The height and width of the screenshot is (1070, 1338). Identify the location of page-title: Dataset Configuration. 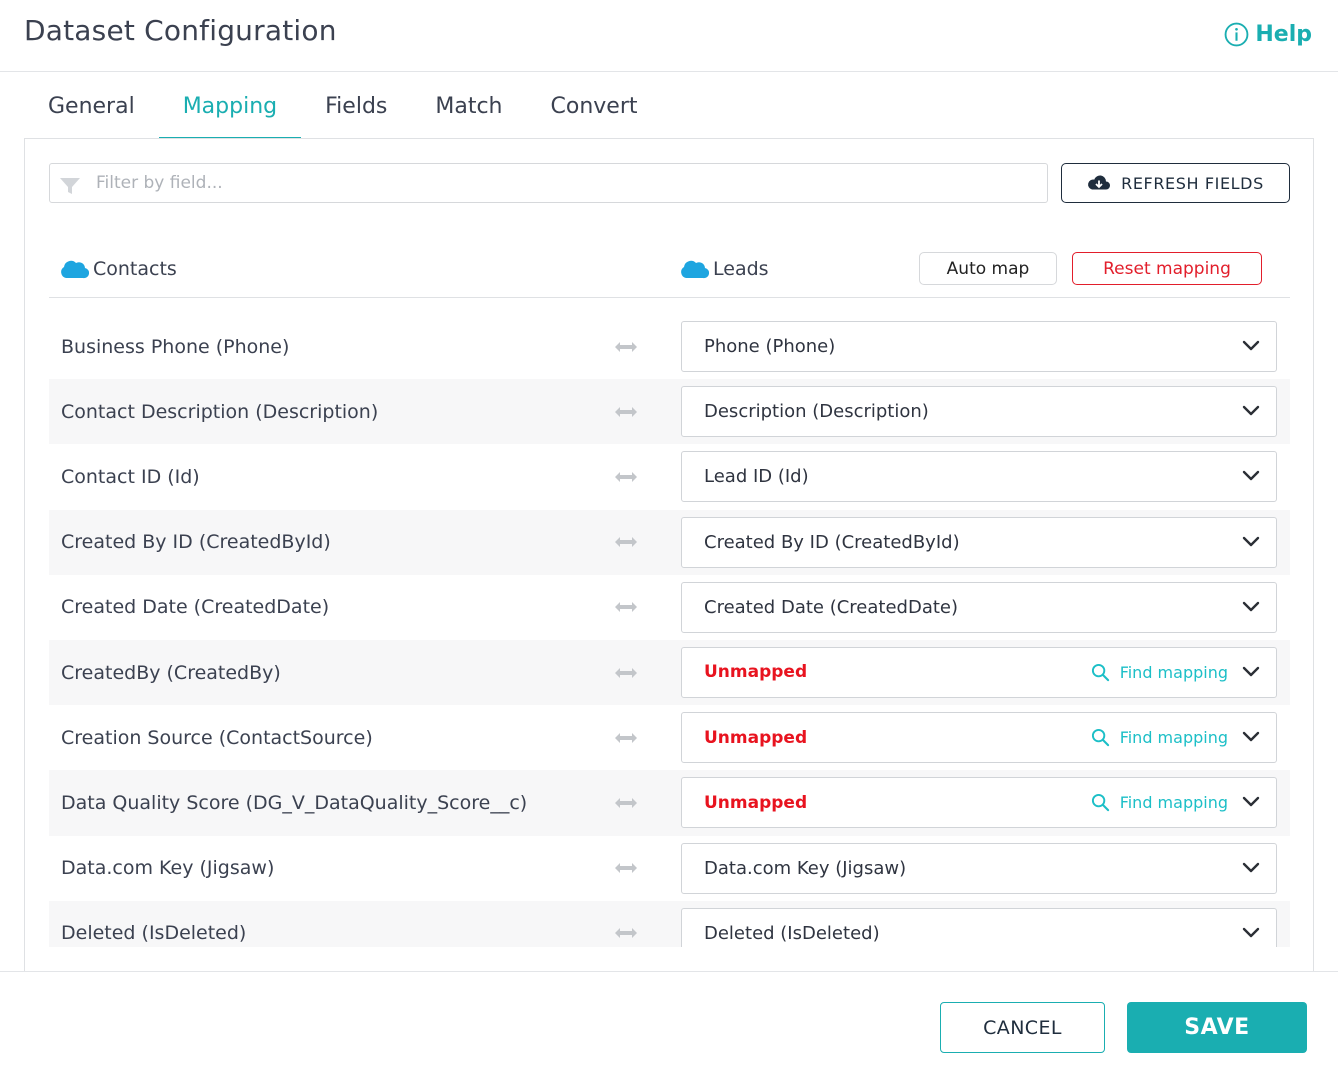
(180, 30).